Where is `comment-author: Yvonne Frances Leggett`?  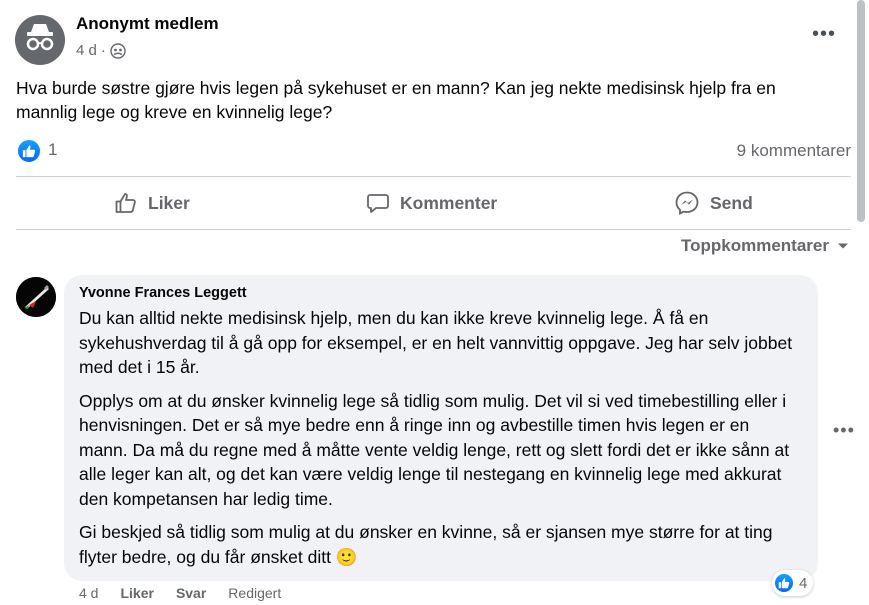
comment-author: Yvonne Frances Leggett is located at coordinates (163, 293).